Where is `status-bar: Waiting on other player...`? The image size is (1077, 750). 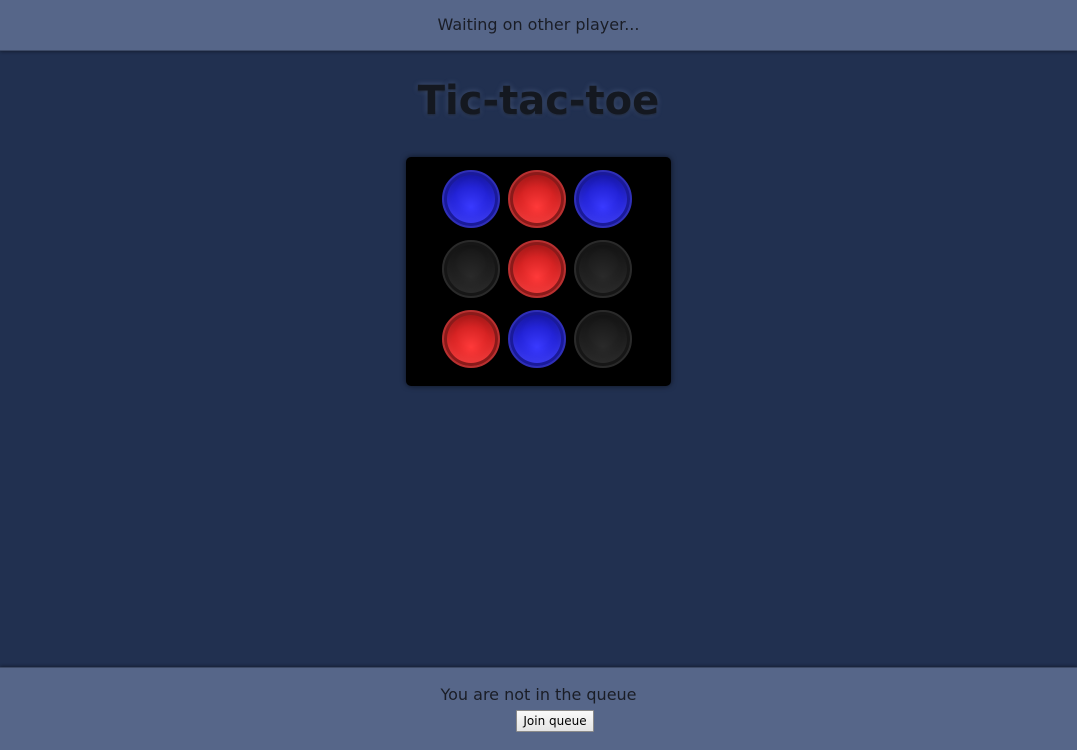
status-bar: Waiting on other player... is located at coordinates (538, 25).